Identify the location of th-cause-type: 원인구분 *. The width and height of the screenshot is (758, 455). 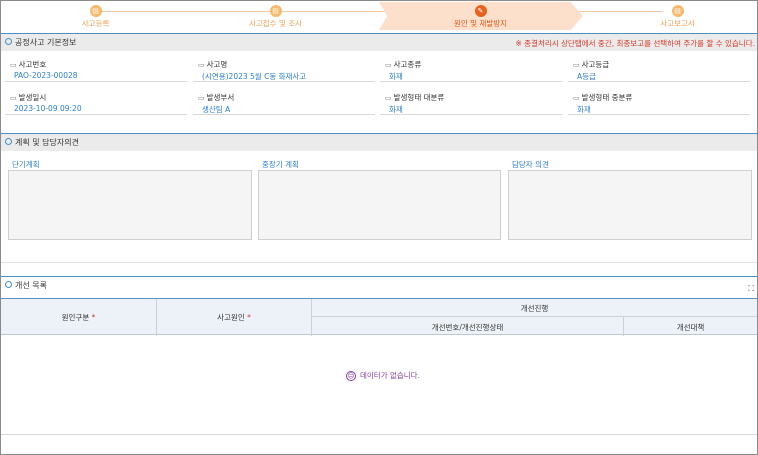
(78, 317).